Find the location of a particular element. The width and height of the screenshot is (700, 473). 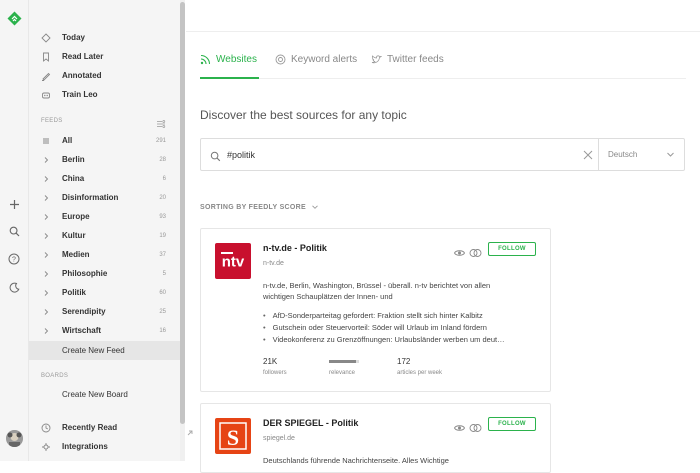

search-input is located at coordinates (397, 155).